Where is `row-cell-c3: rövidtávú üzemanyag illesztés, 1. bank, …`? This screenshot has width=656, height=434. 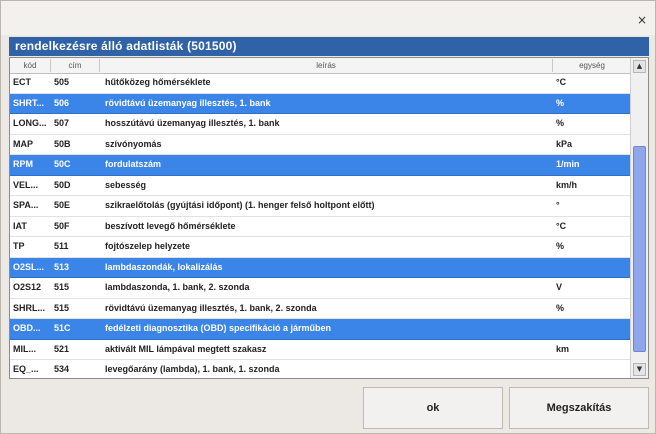
row-cell-c3: rövidtávú üzemanyag illesztés, 1. bank, … is located at coordinates (211, 307).